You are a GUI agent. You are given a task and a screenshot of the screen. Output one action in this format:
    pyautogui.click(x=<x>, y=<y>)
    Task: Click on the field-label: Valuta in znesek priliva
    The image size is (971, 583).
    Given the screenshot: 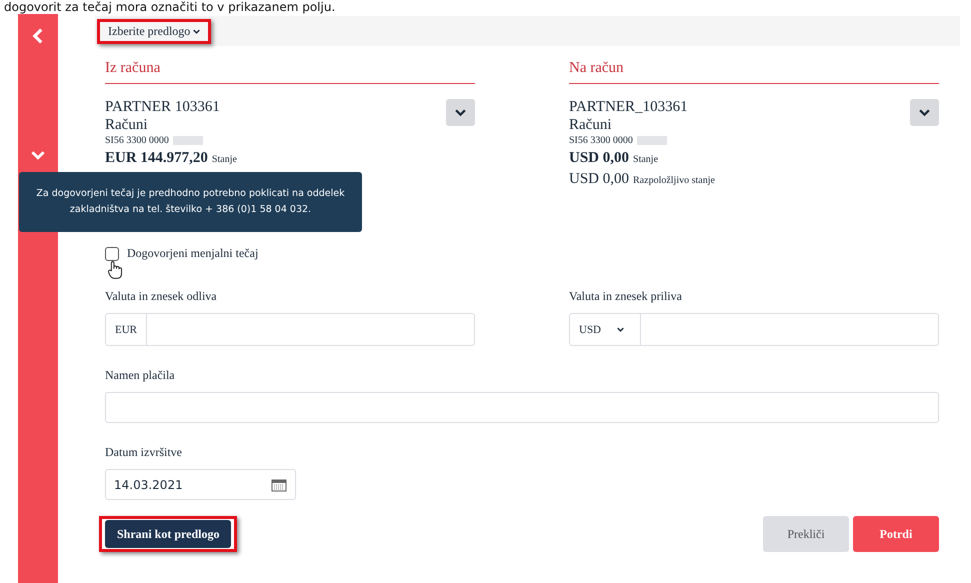 What is the action you would take?
    pyautogui.click(x=626, y=296)
    